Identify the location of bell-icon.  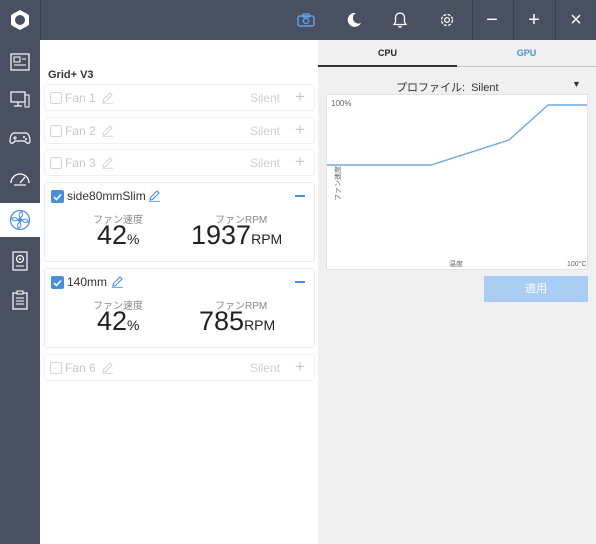
(400, 20).